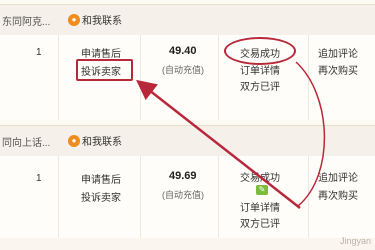 This screenshot has width=375, height=250. Describe the element at coordinates (187, 244) in the screenshot. I see `bottom-strip` at that location.